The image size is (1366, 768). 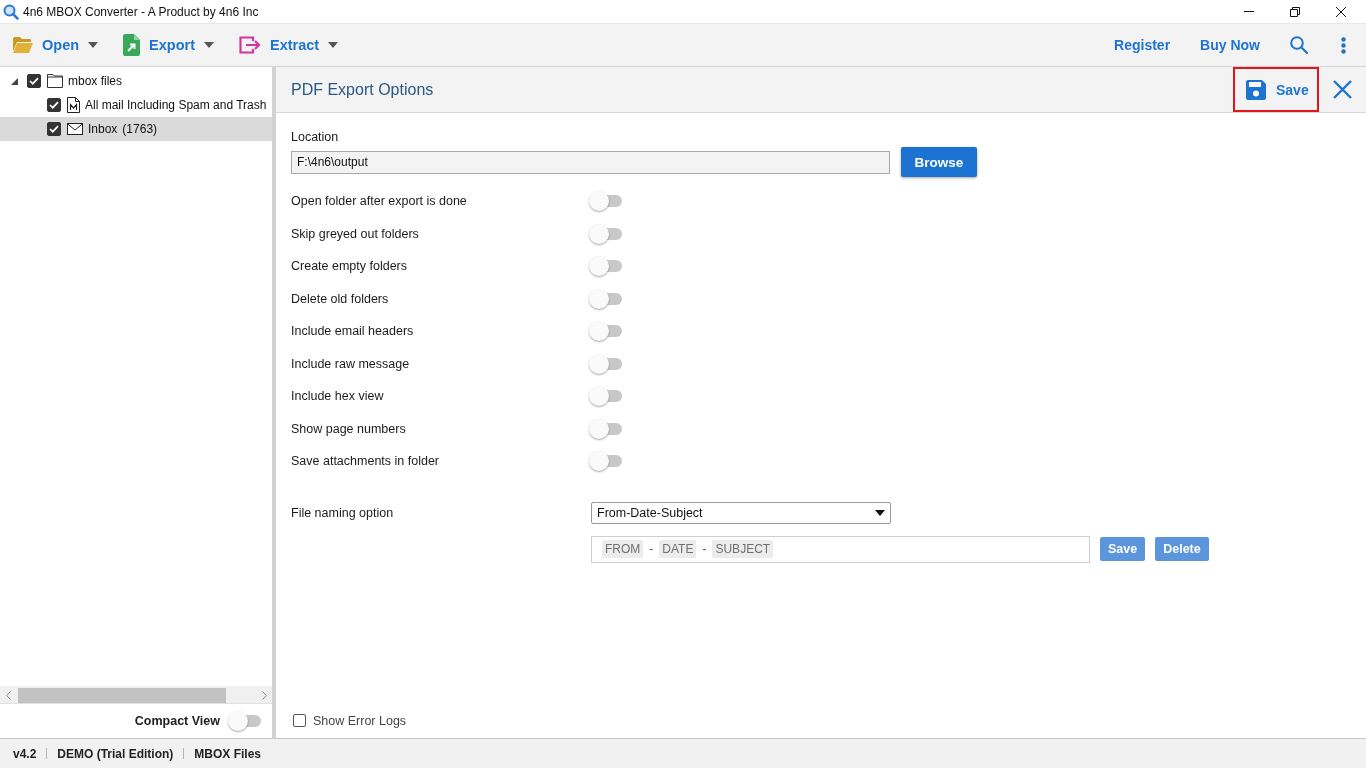 I want to click on tree-item-label: All mail Including Spam and Trash, so click(x=176, y=105).